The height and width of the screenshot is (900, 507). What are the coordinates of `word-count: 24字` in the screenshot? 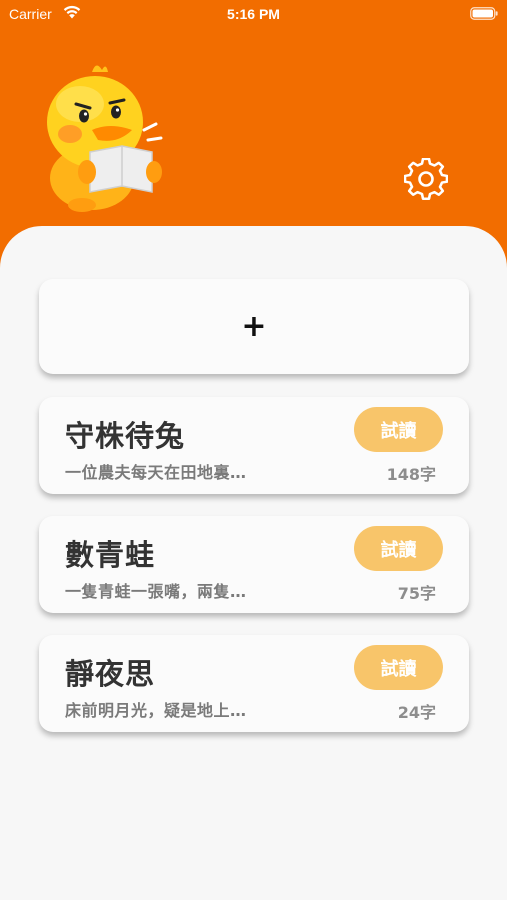 It's located at (416, 712).